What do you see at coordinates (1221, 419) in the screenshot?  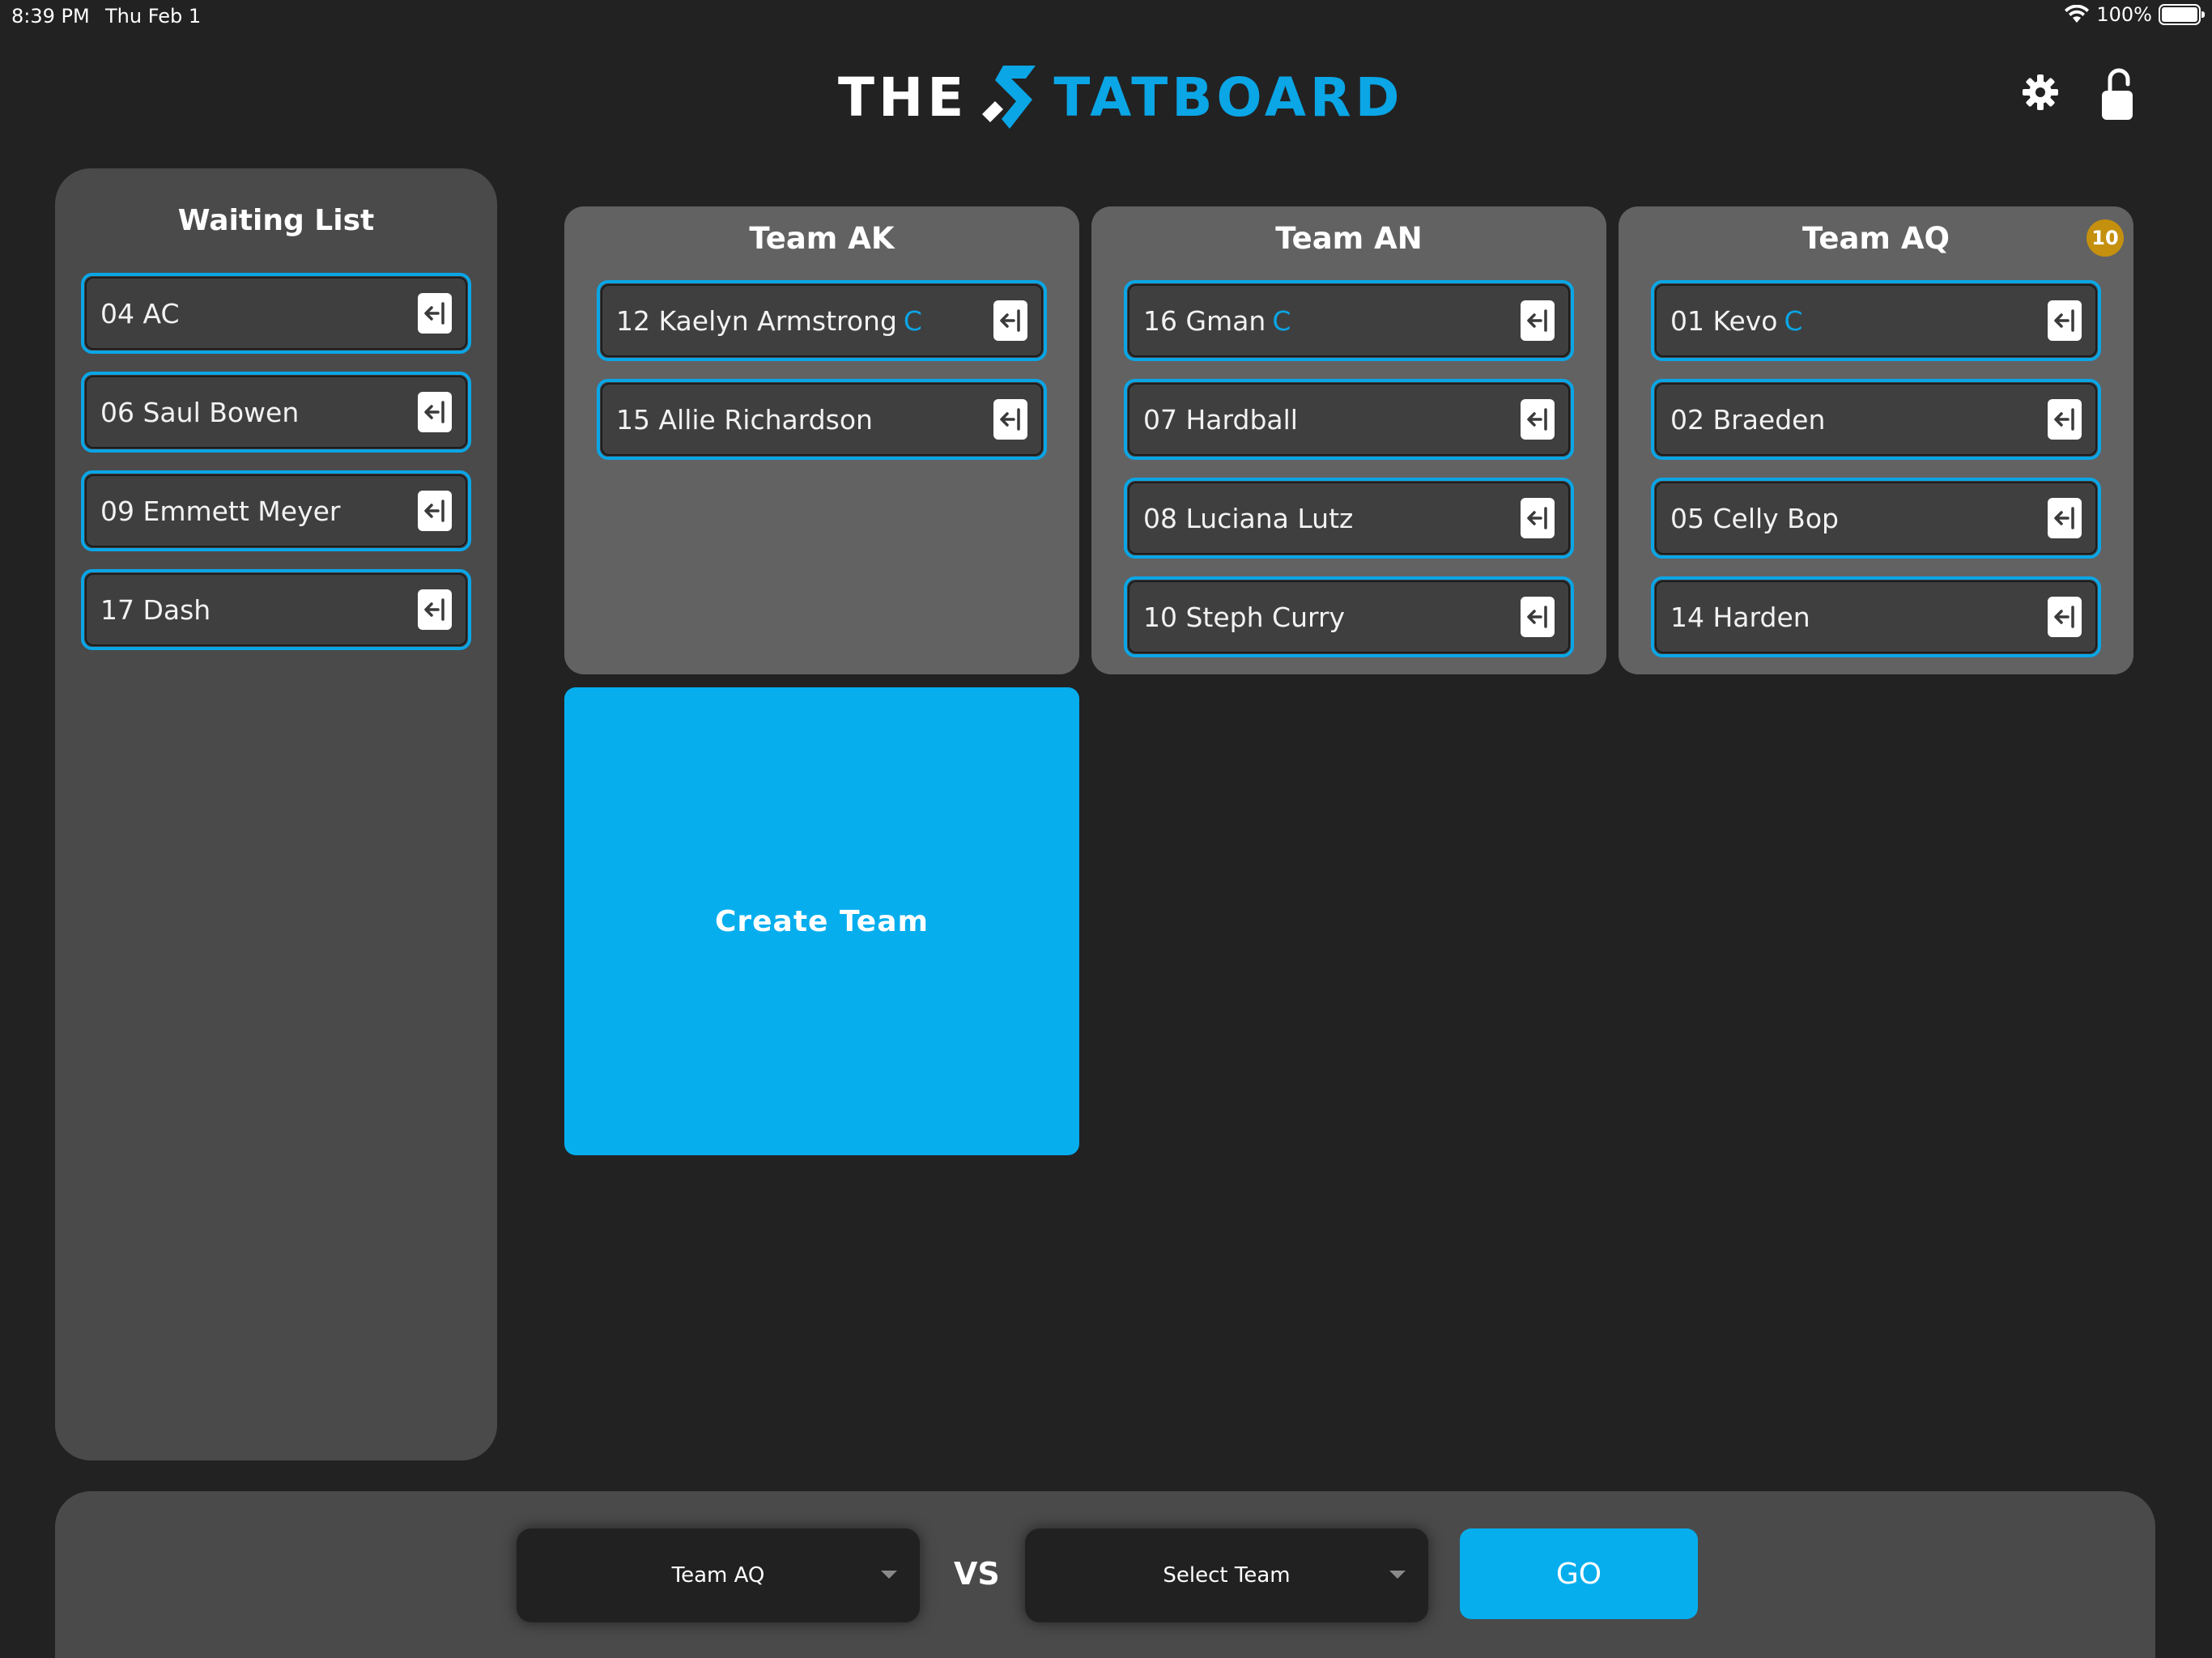 I see `player-name: 07 Hardball` at bounding box center [1221, 419].